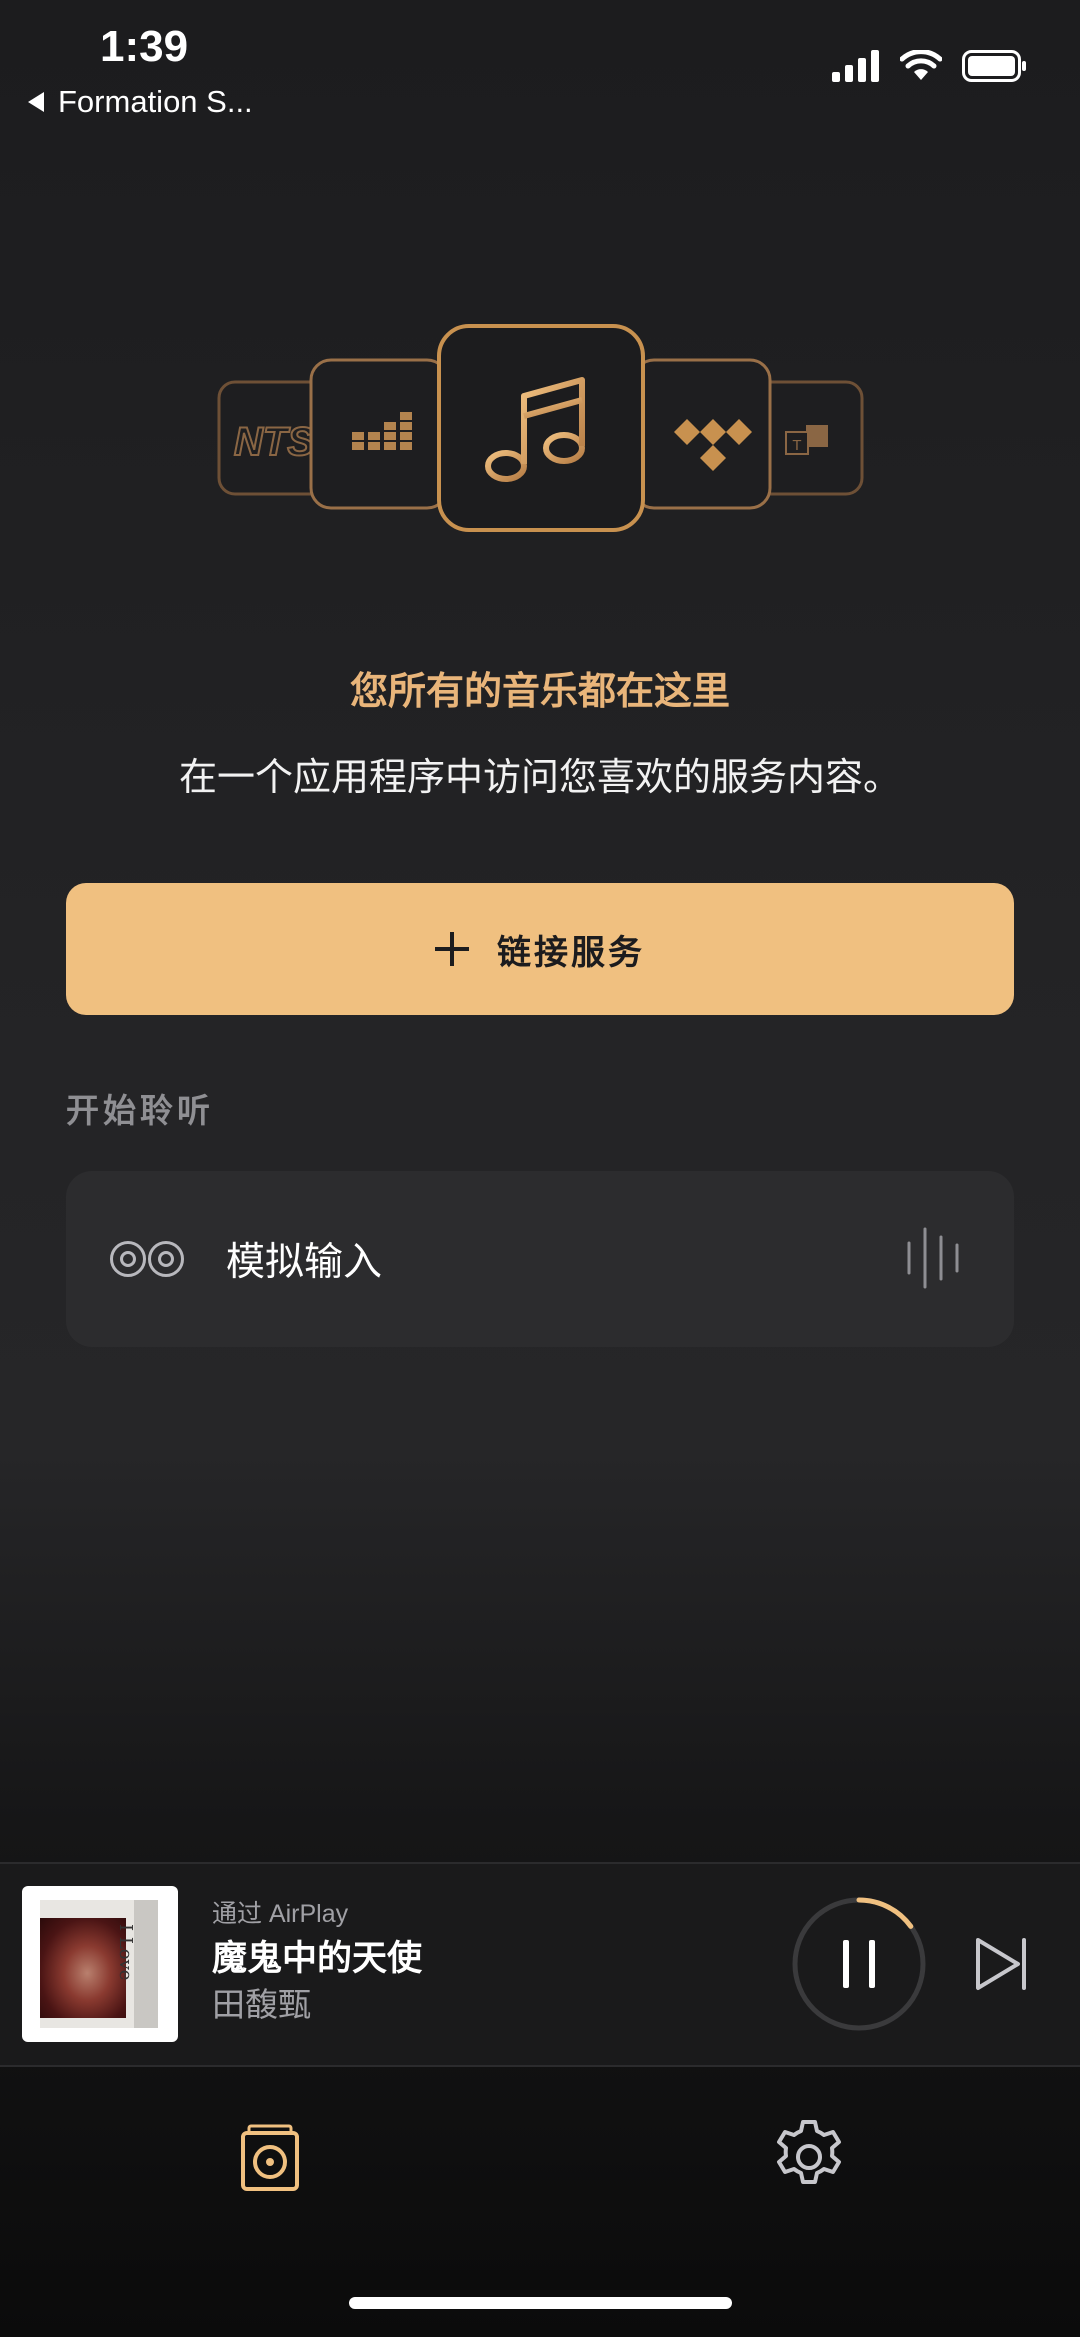 The image size is (1080, 2337). Describe the element at coordinates (100, 1964) in the screenshot. I see `album-art: I Love` at that location.